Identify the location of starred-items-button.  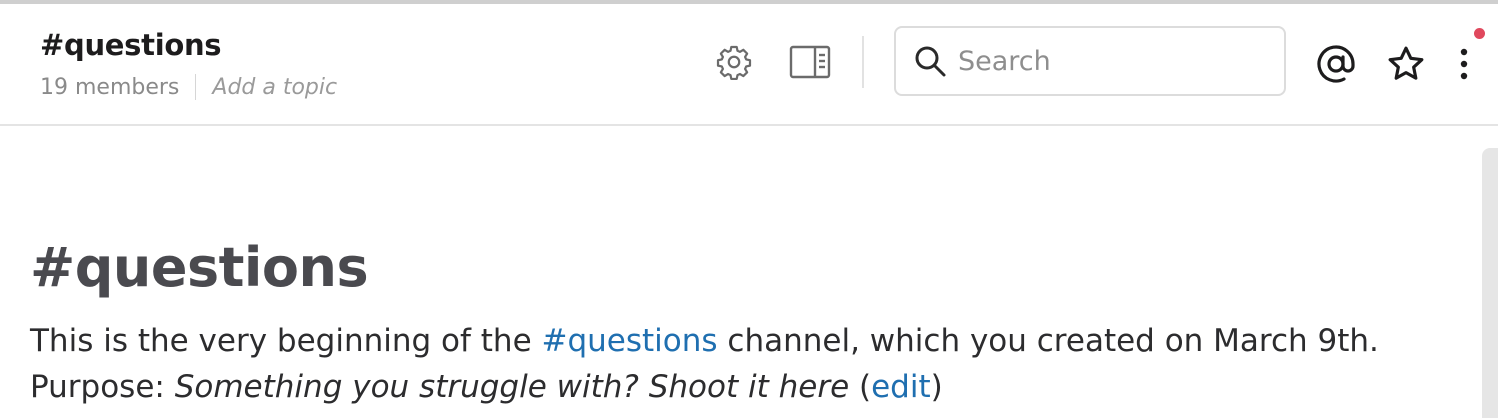
(1406, 64).